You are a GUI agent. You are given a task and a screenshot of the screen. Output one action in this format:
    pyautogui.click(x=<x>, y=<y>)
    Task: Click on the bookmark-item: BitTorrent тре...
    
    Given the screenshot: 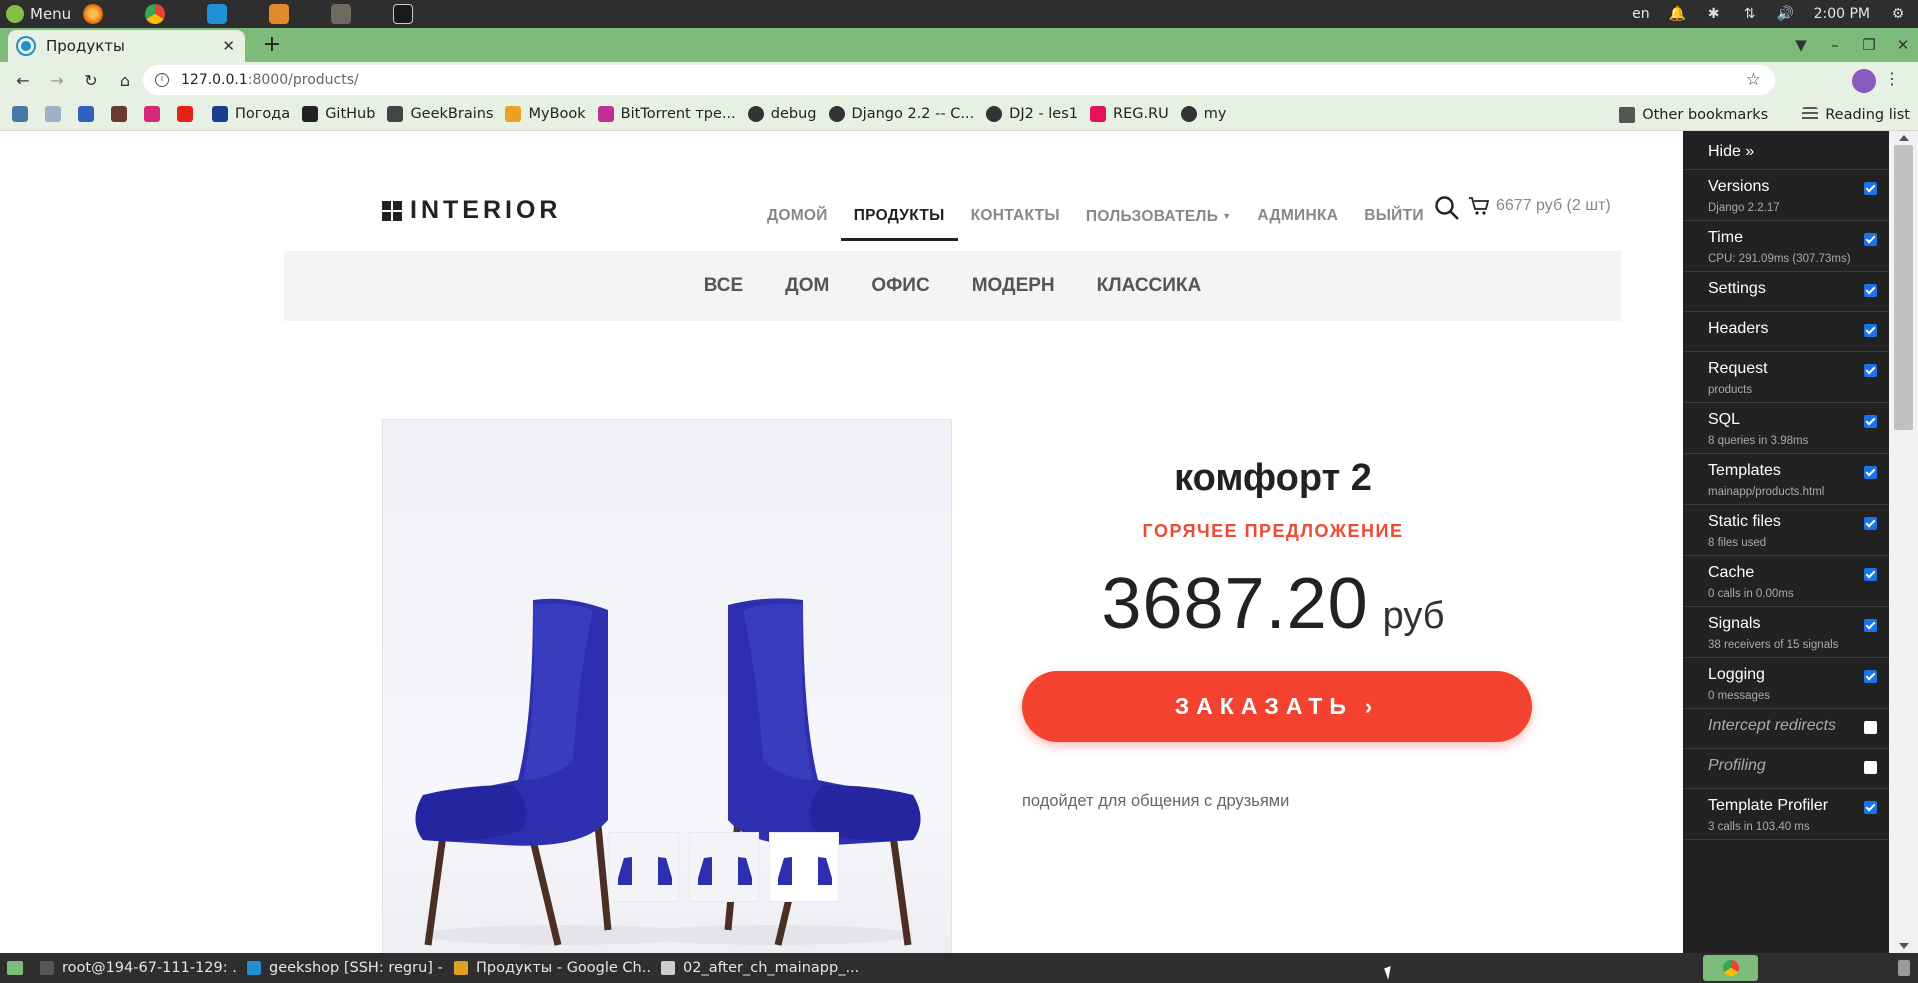 What is the action you would take?
    pyautogui.click(x=666, y=114)
    